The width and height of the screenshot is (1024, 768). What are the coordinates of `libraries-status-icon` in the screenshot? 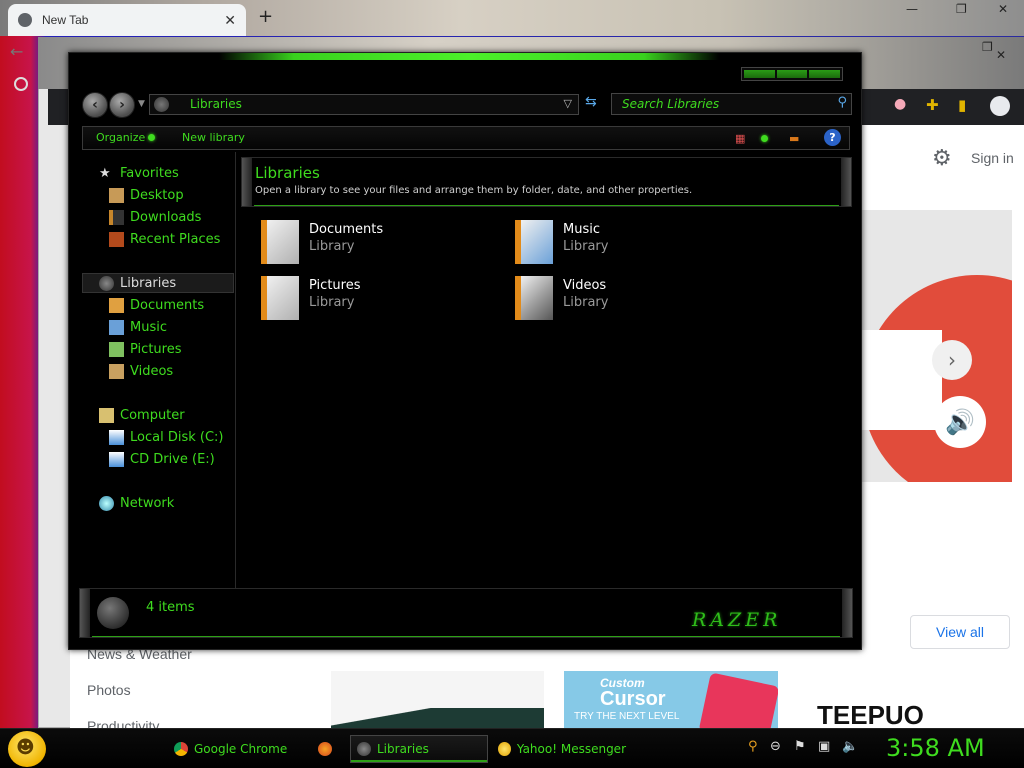 It's located at (113, 613).